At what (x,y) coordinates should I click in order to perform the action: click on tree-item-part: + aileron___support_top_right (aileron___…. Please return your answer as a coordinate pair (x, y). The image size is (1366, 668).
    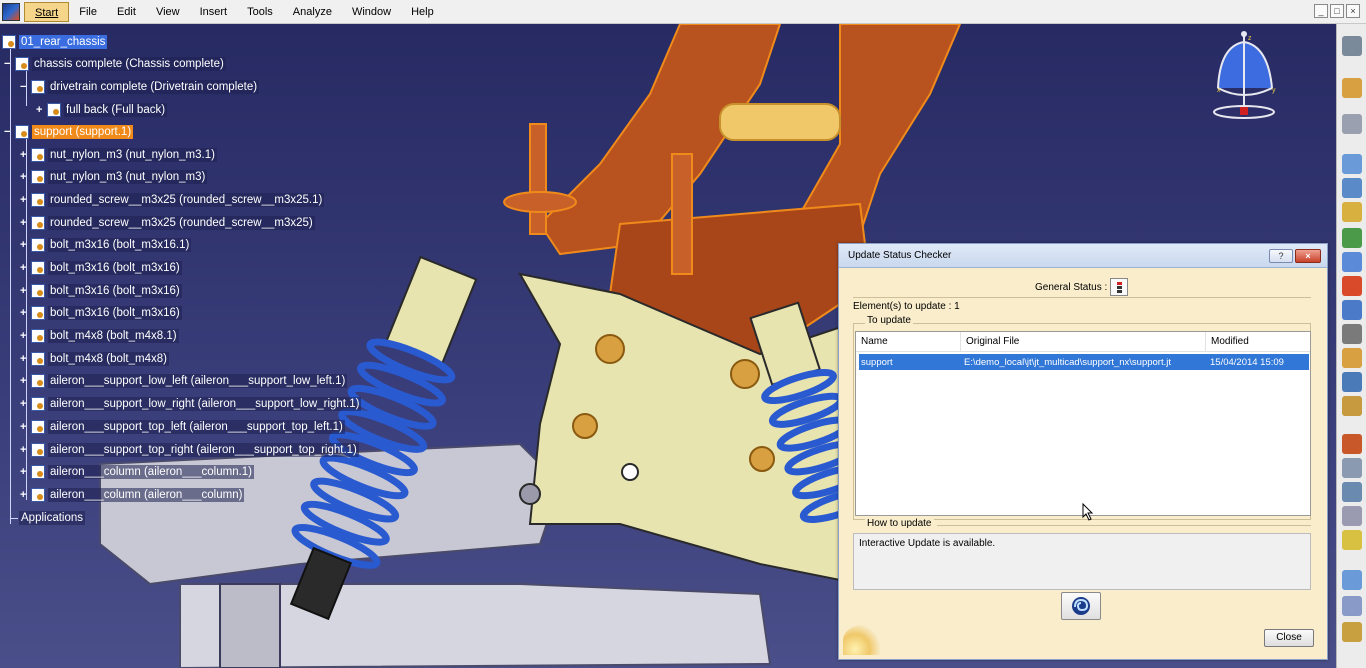
    Looking at the image, I should click on (189, 450).